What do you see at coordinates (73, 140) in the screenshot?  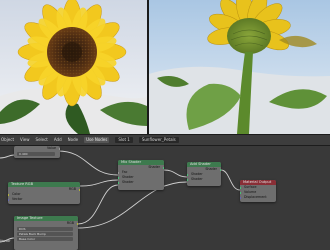 I see `menu-node: Node` at bounding box center [73, 140].